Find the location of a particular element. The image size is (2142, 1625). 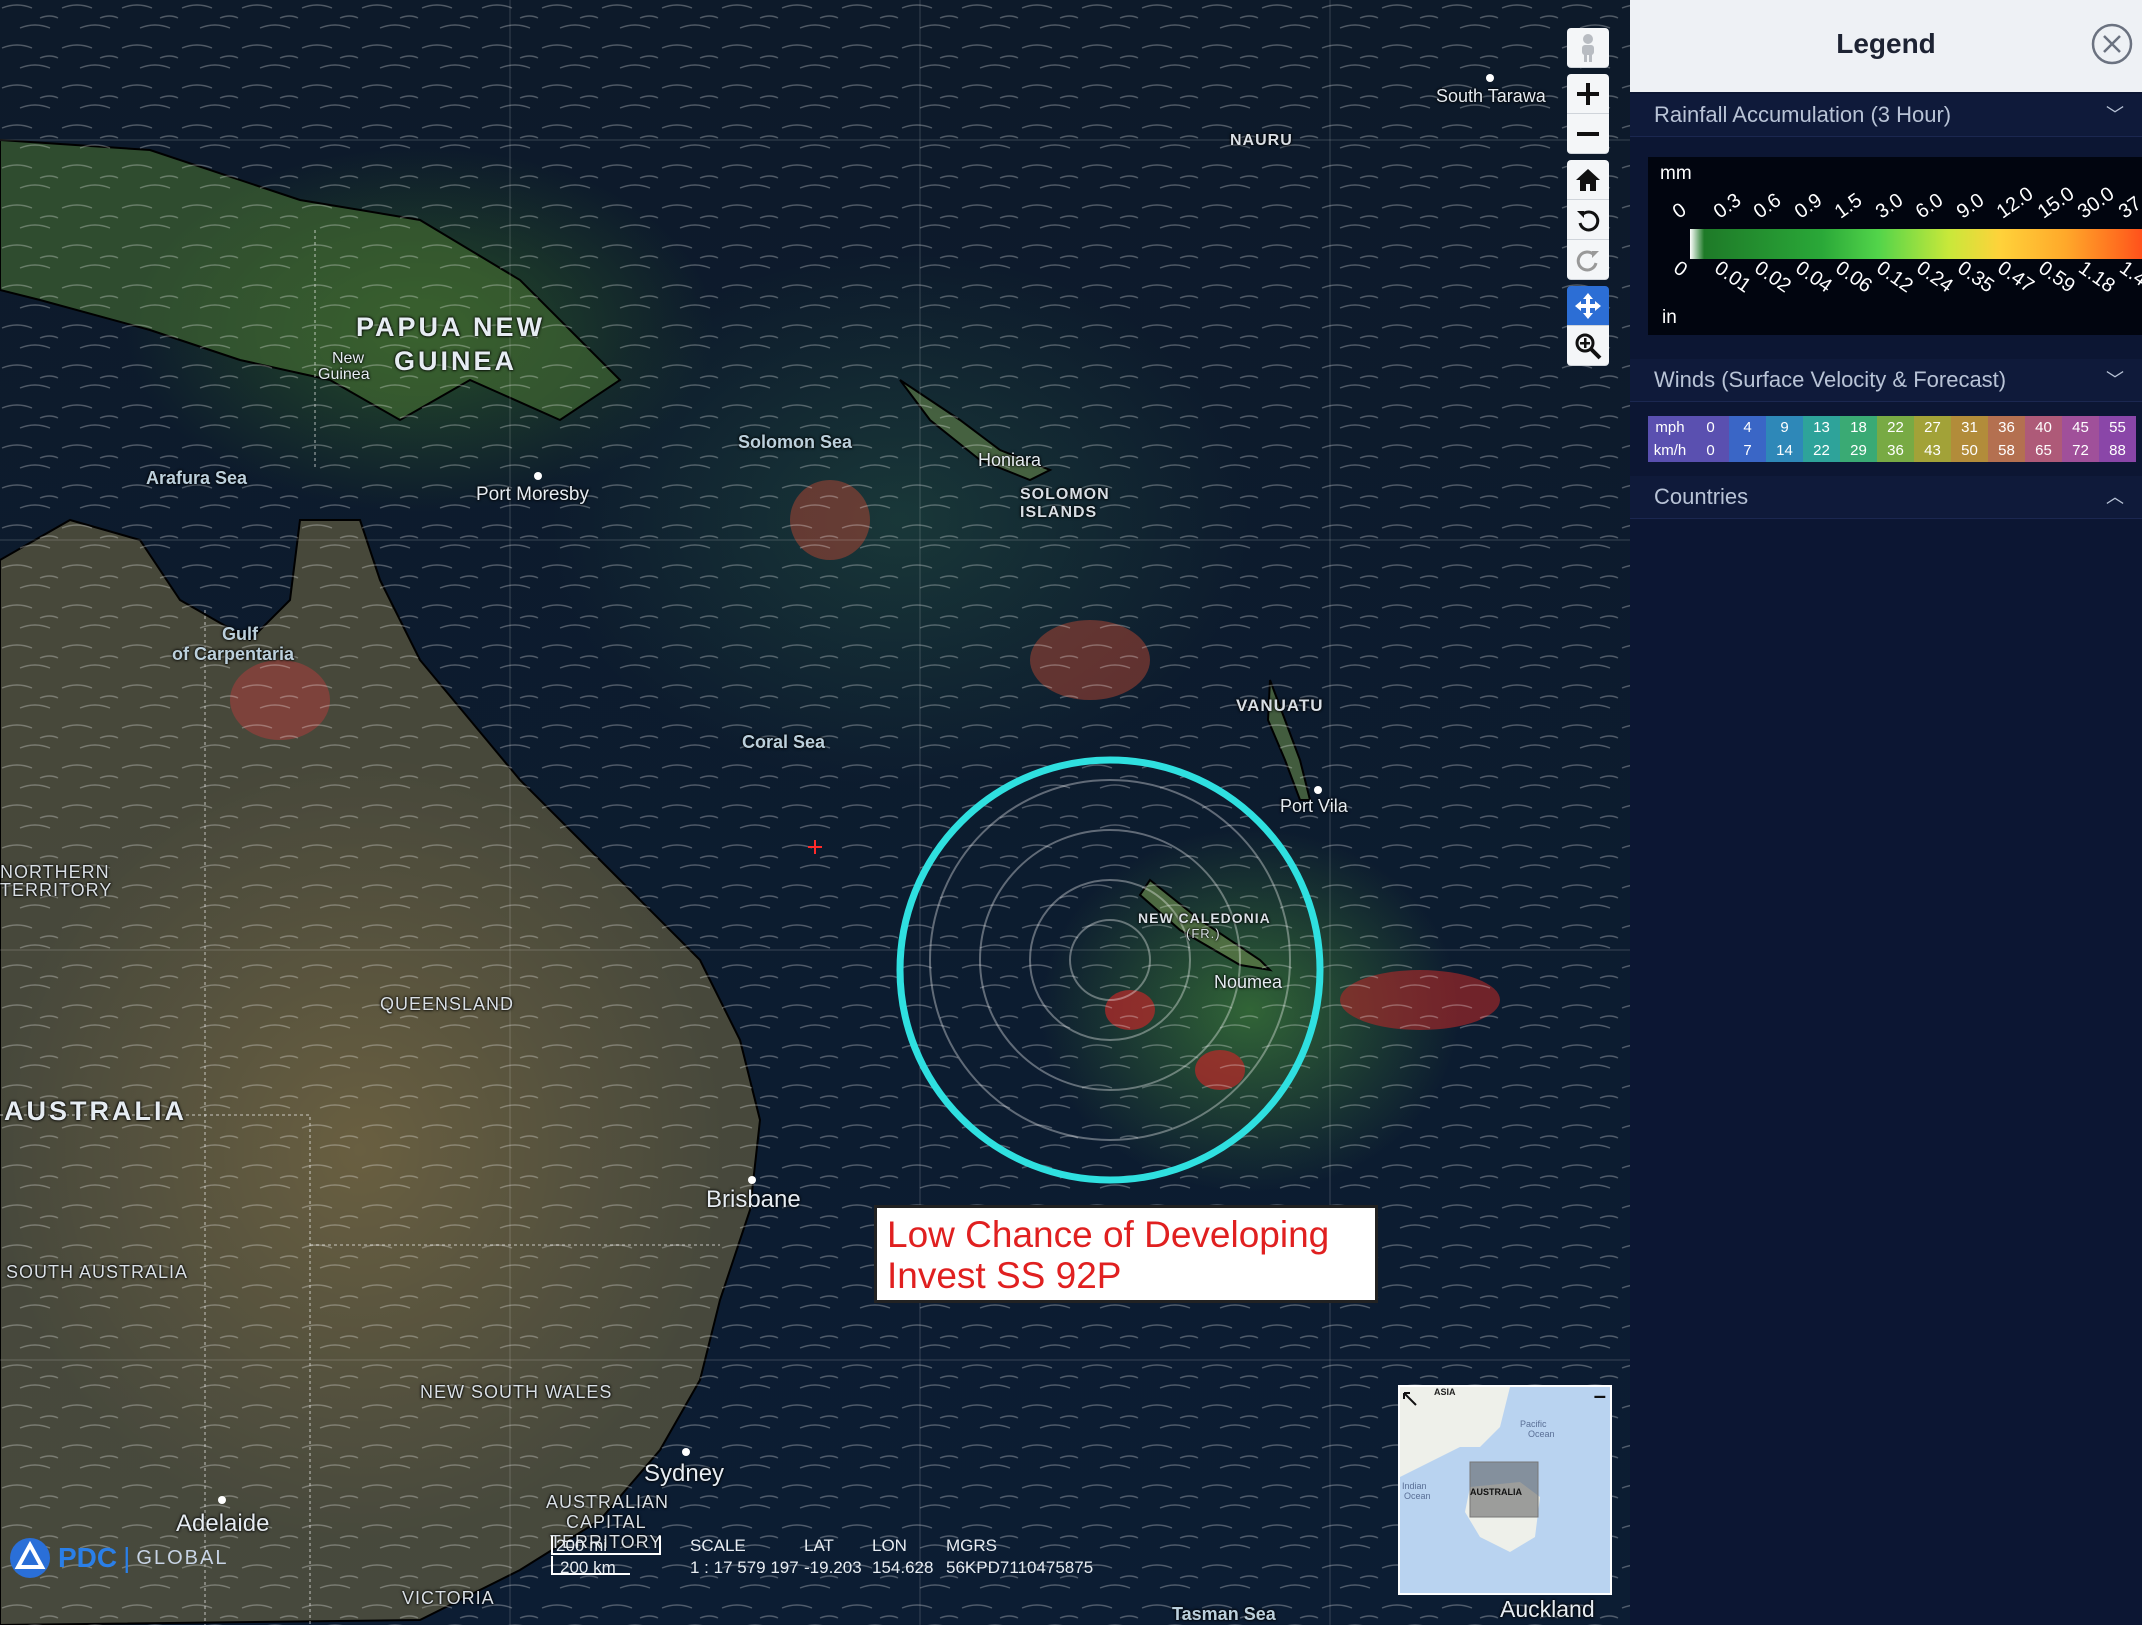

rain-mm-label: 3.0 is located at coordinates (1889, 206).